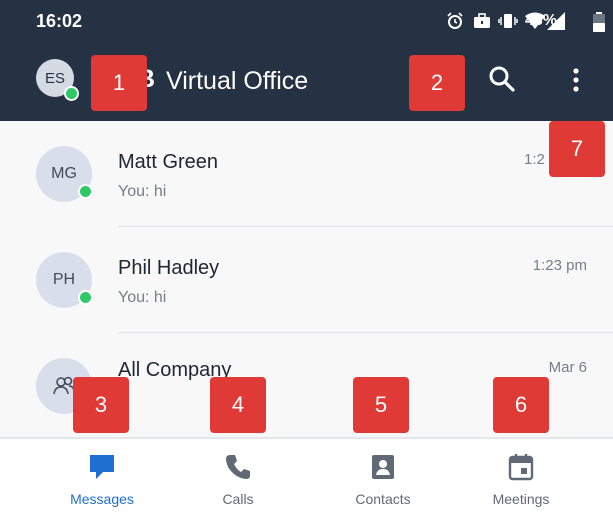  What do you see at coordinates (508, 21) in the screenshot?
I see `vibrate-icon` at bounding box center [508, 21].